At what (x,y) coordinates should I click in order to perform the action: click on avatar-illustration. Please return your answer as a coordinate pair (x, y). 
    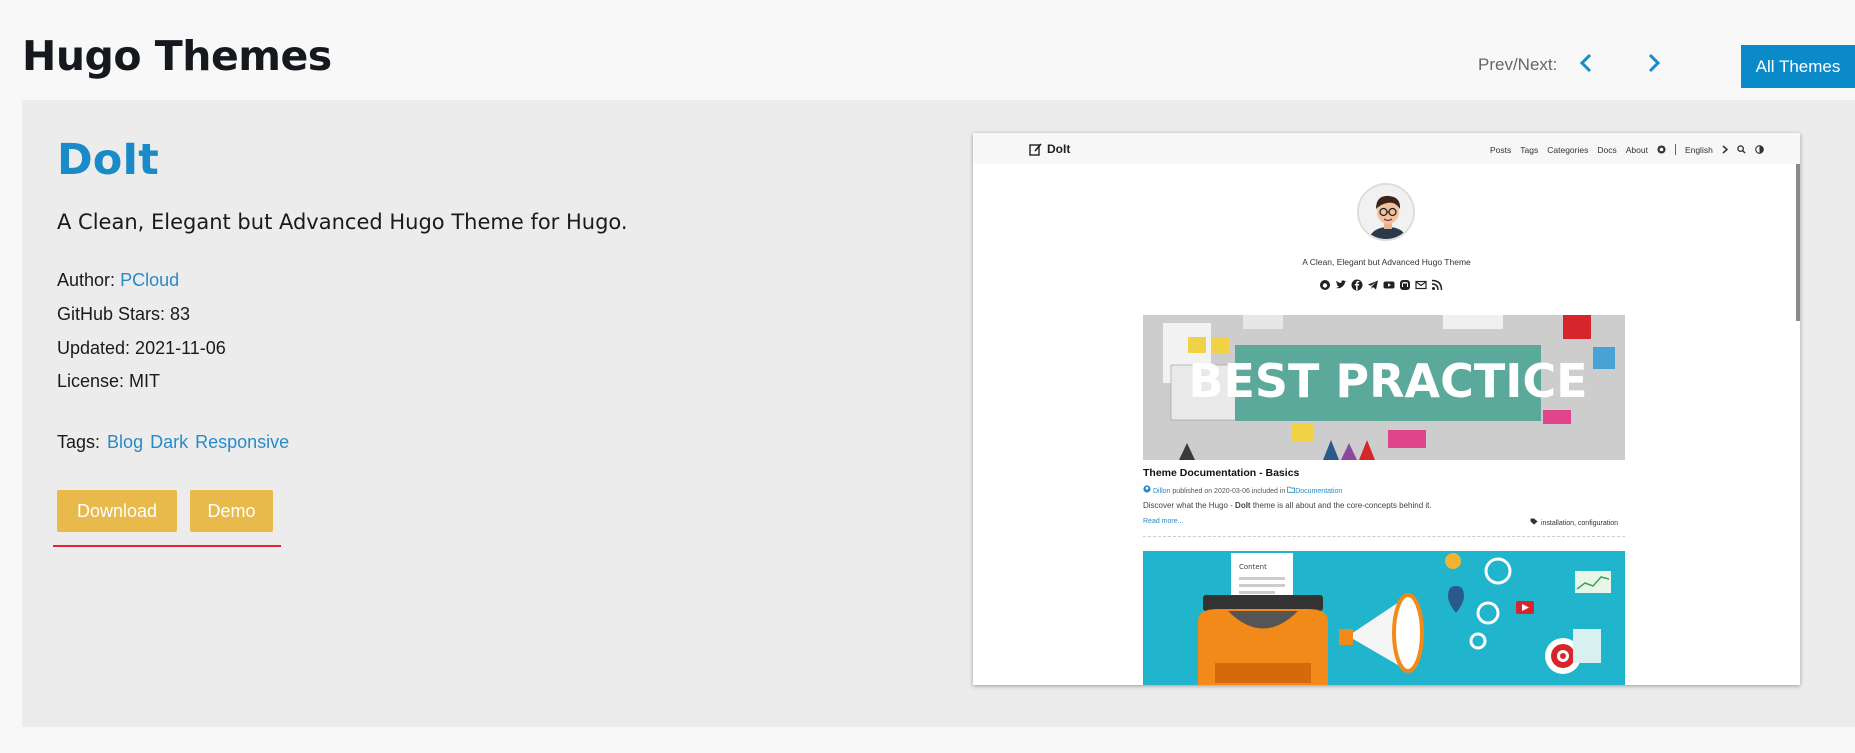
    Looking at the image, I should click on (1386, 212).